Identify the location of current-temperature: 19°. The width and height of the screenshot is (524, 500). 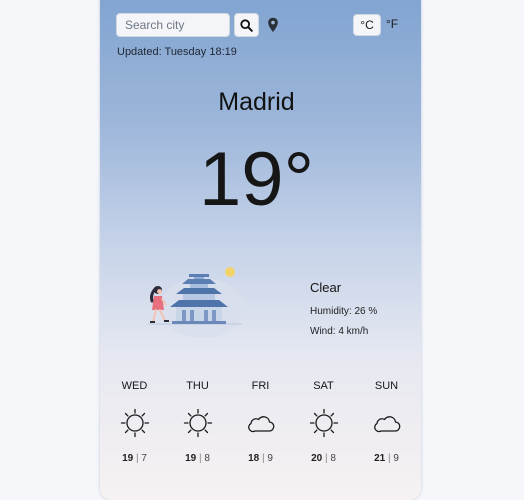
(256, 179).